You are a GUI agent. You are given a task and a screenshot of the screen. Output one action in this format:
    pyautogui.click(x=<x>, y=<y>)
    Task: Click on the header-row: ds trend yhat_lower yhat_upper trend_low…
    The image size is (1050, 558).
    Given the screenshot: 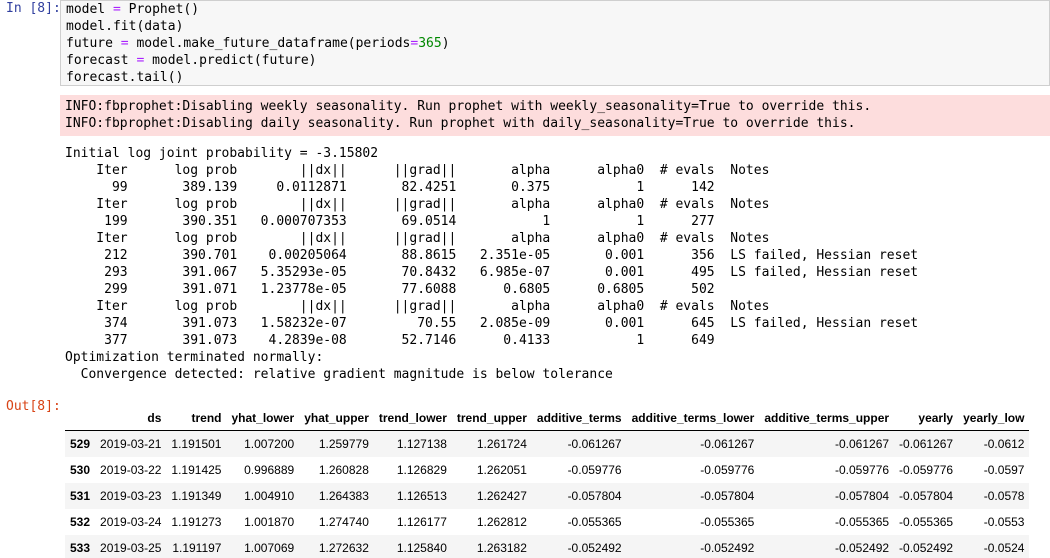 What is the action you would take?
    pyautogui.click(x=547, y=418)
    